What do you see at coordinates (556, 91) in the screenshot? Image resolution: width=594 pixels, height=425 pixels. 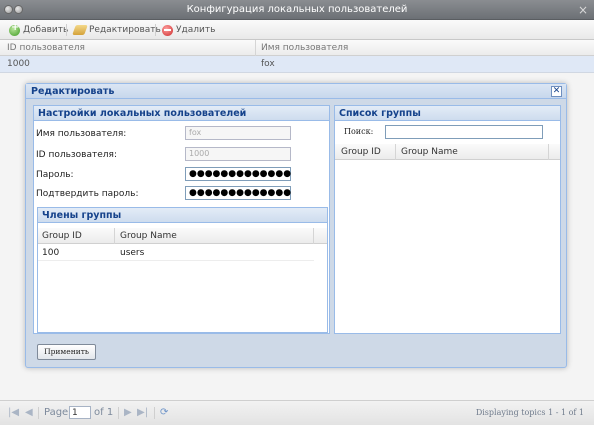 I see `dialog-close-icon: ✕` at bounding box center [556, 91].